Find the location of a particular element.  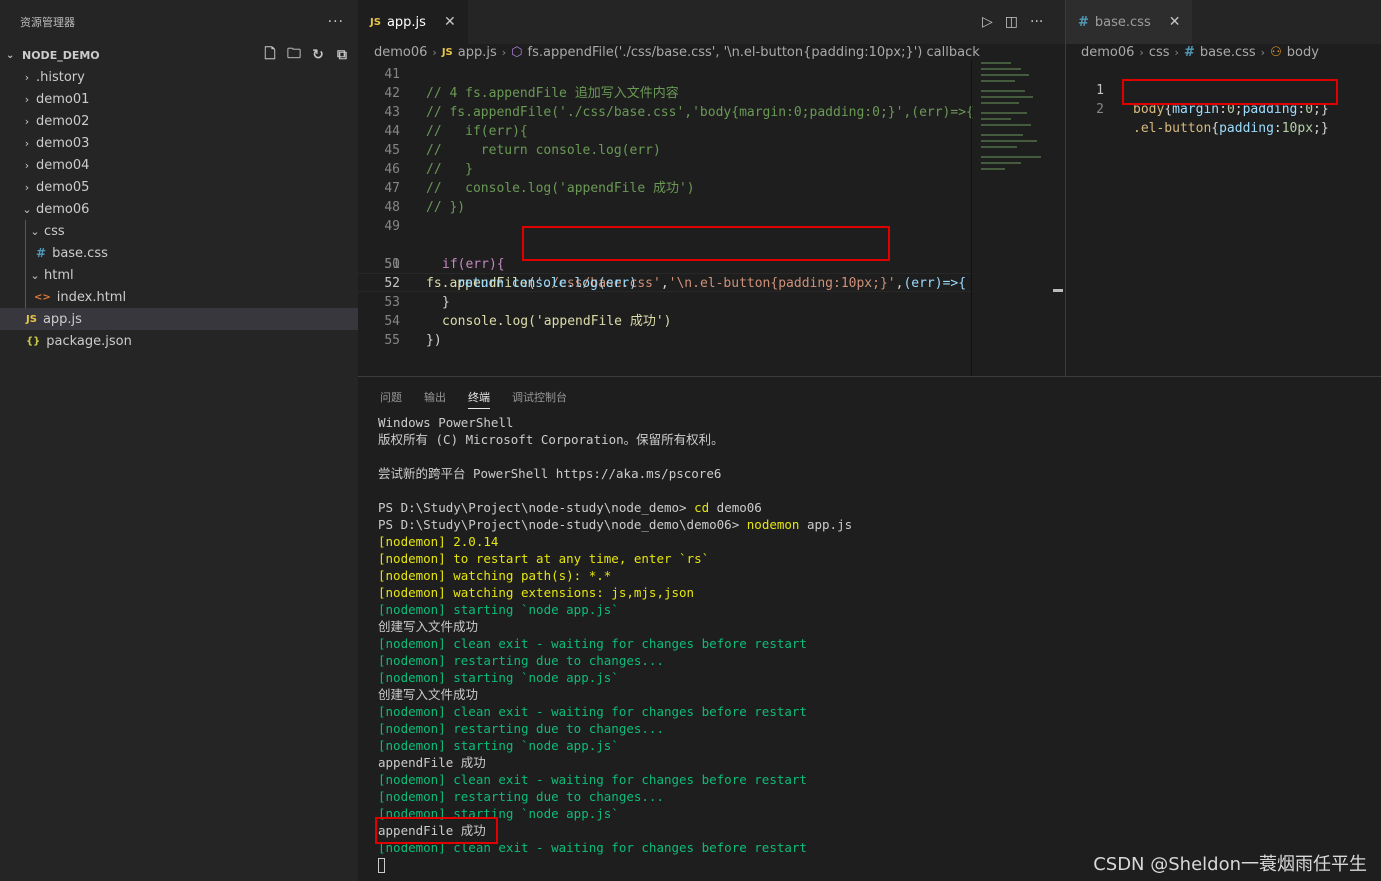

code-text: // }) is located at coordinates (446, 207).